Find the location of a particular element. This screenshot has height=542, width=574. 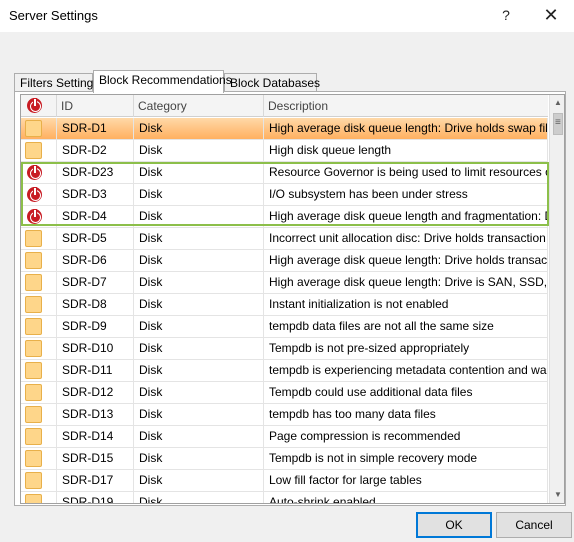

tab-block-databases: Block Databases is located at coordinates (272, 82).